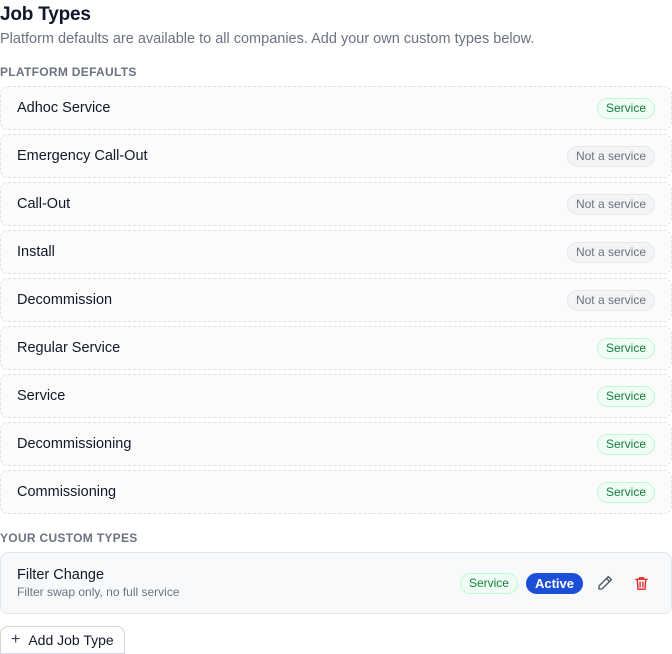 Image resolution: width=672 pixels, height=654 pixels. What do you see at coordinates (64, 108) in the screenshot?
I see `job-type-name: Adhoc Service` at bounding box center [64, 108].